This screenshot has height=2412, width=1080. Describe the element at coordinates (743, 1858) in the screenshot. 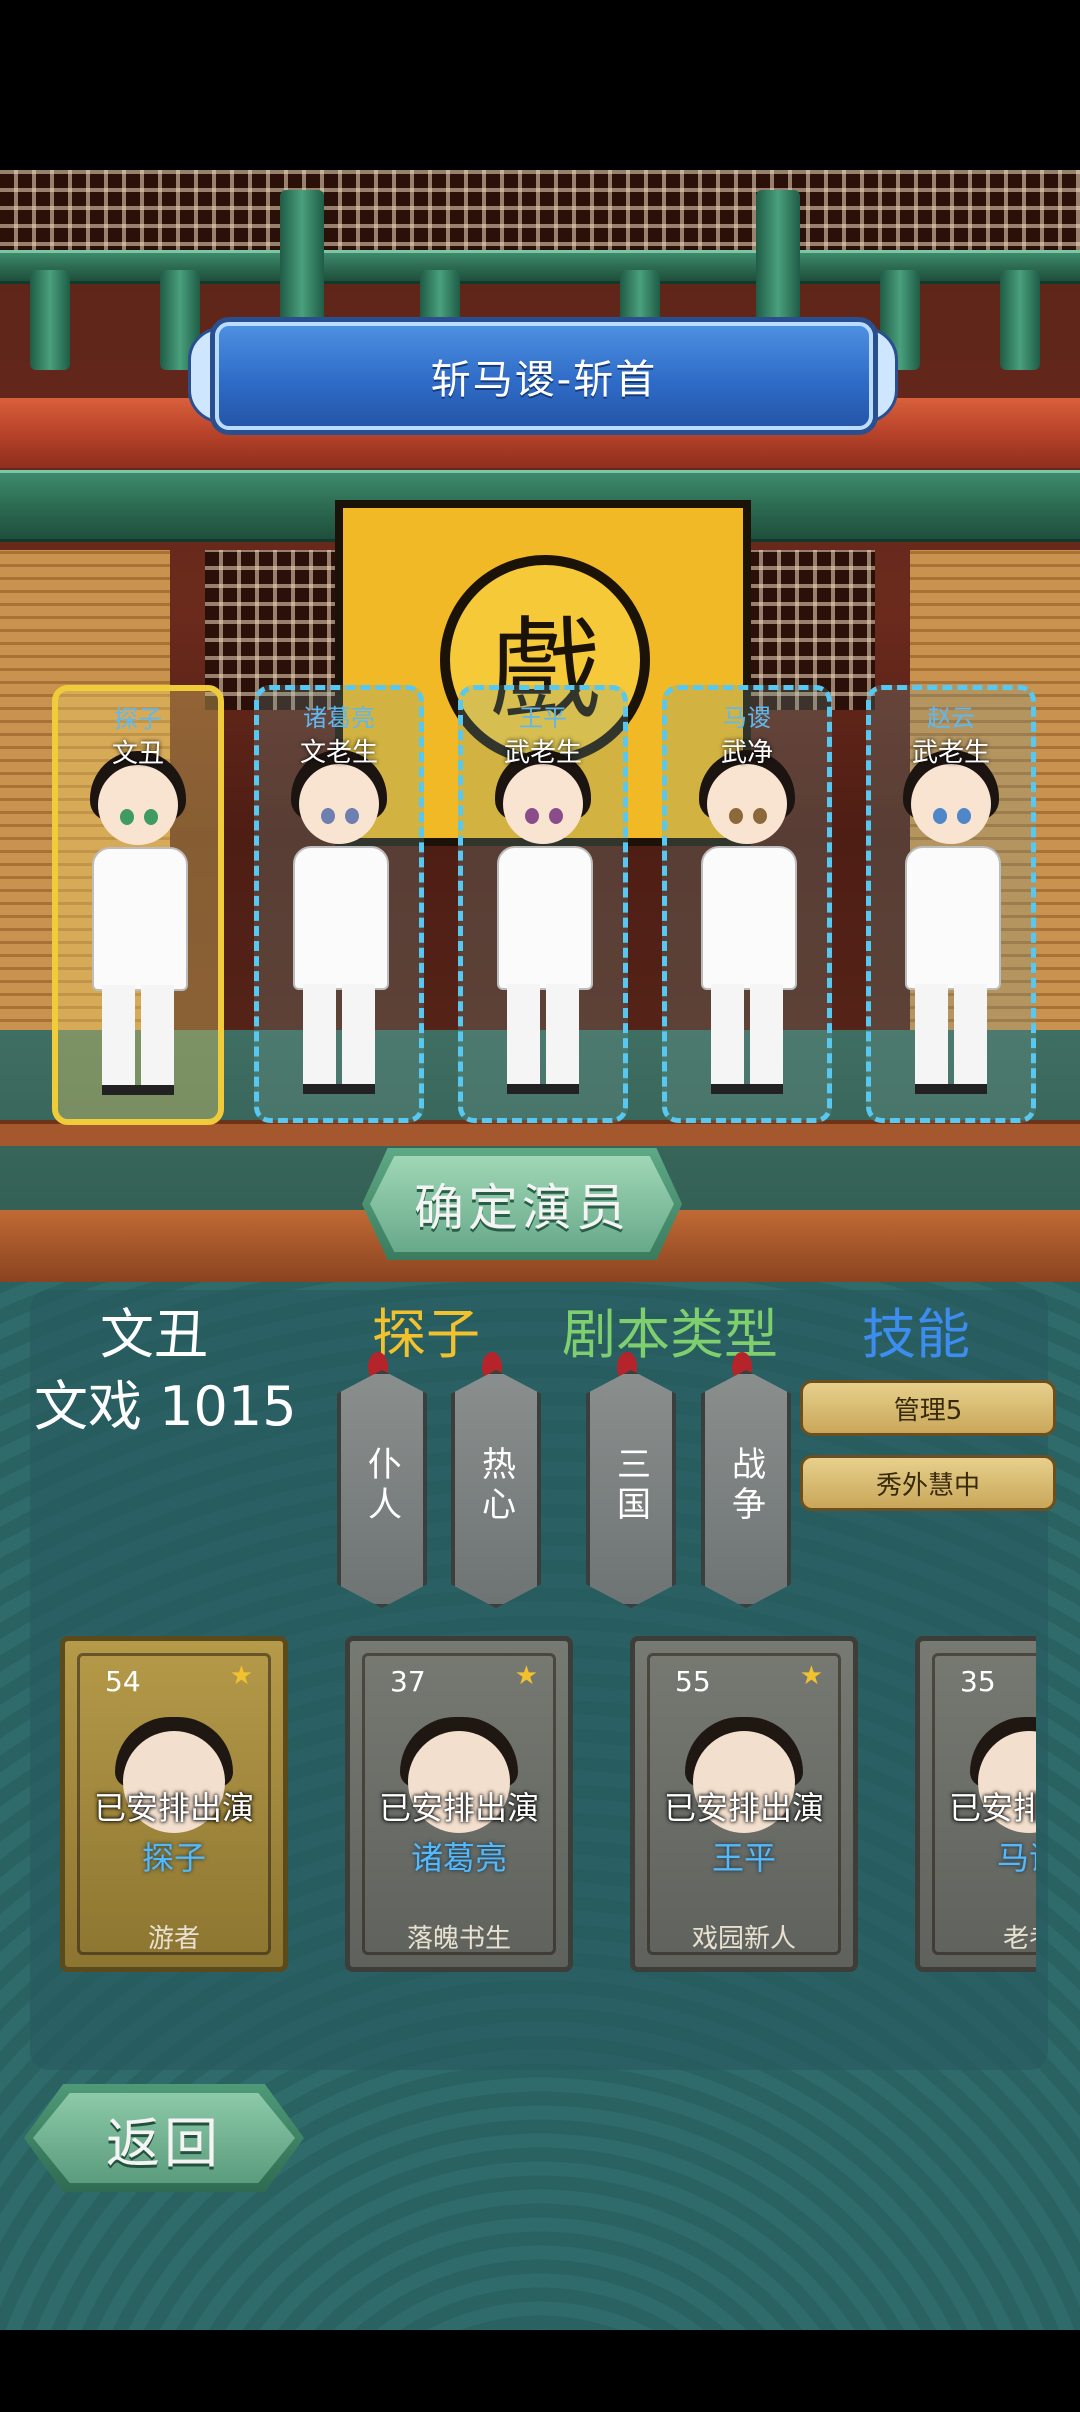

I see `card-actor-name: 王平` at that location.